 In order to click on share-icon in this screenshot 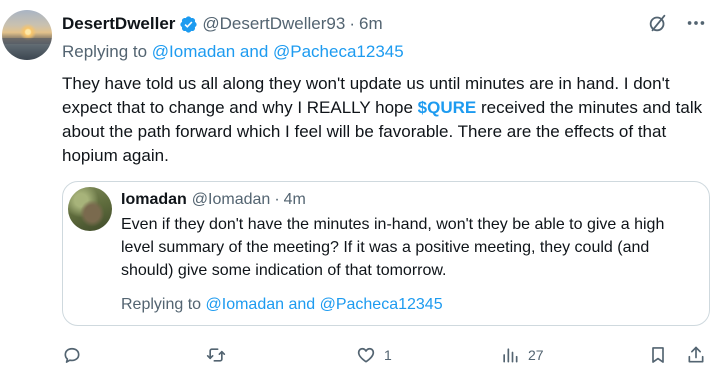, I will do `click(696, 355)`.